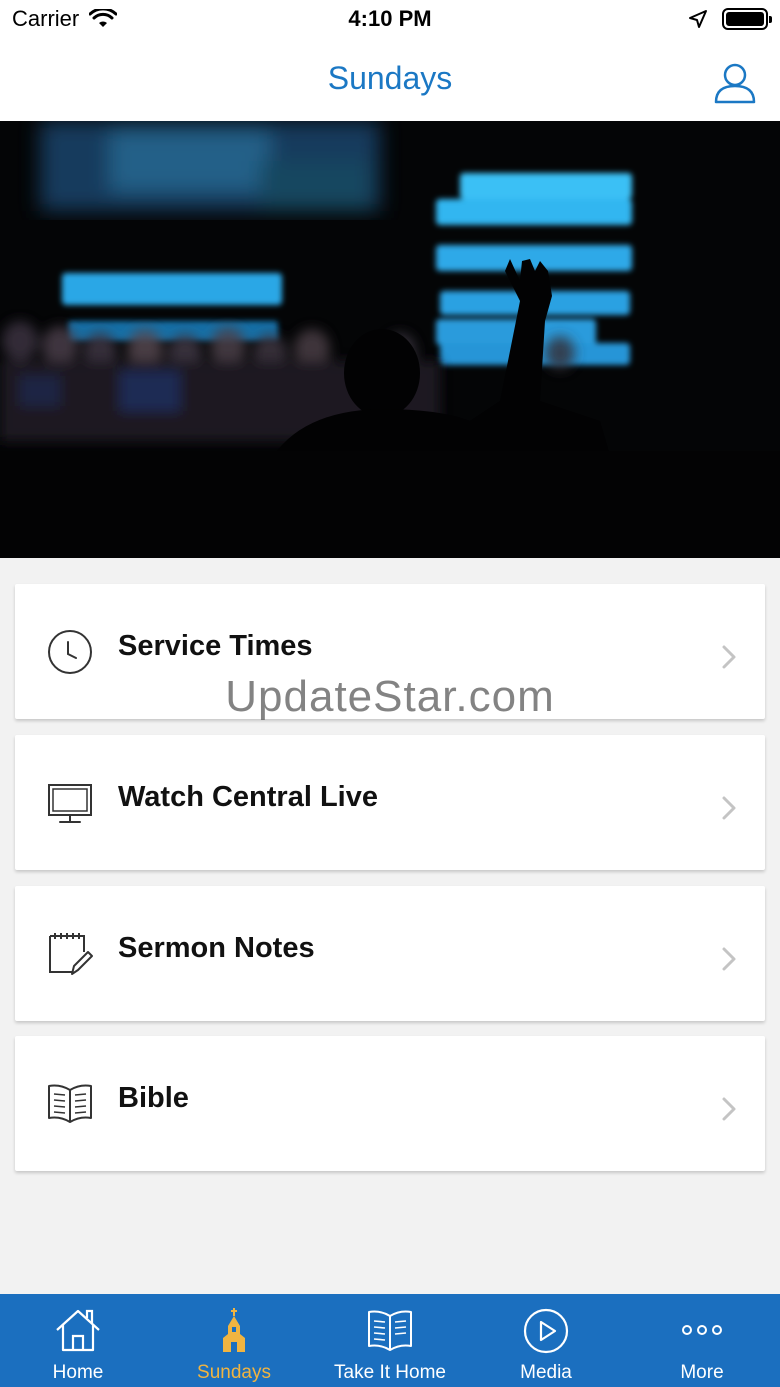  Describe the element at coordinates (234, 1372) in the screenshot. I see `tab-label: Sundays` at that location.